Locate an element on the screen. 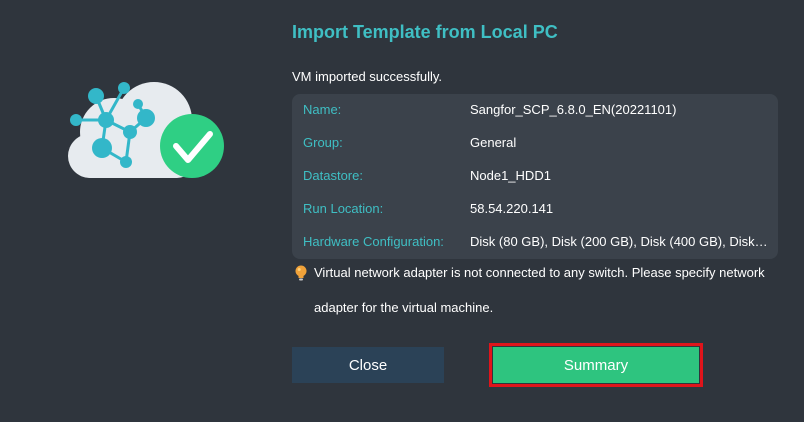 The height and width of the screenshot is (422, 804). info-value: Sangfor_SCP_6.8.0_EN(20221101) is located at coordinates (573, 109).